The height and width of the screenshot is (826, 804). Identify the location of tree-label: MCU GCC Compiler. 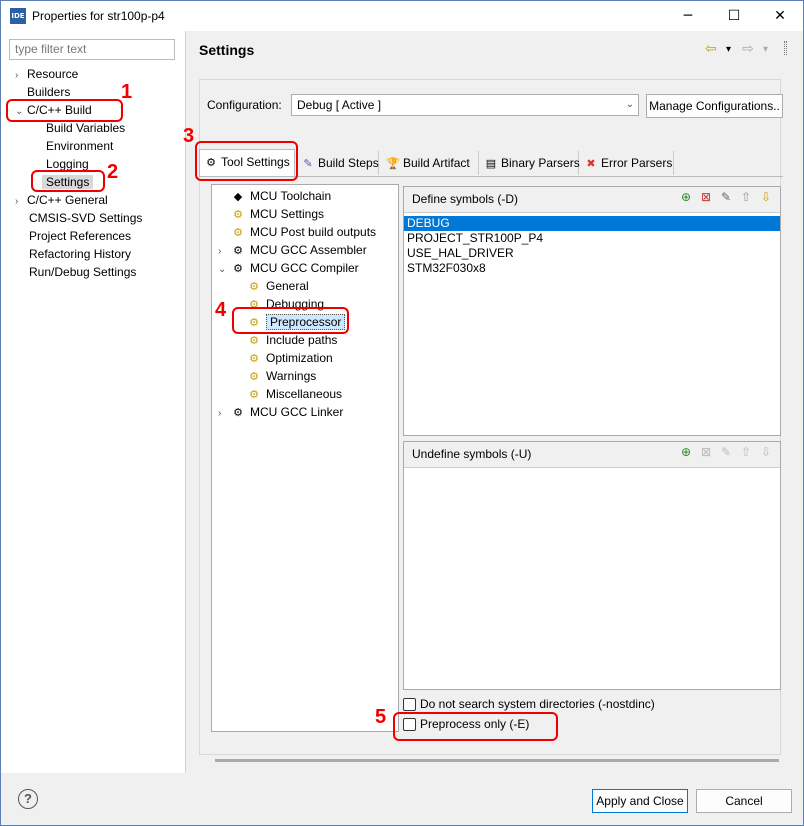
(304, 268).